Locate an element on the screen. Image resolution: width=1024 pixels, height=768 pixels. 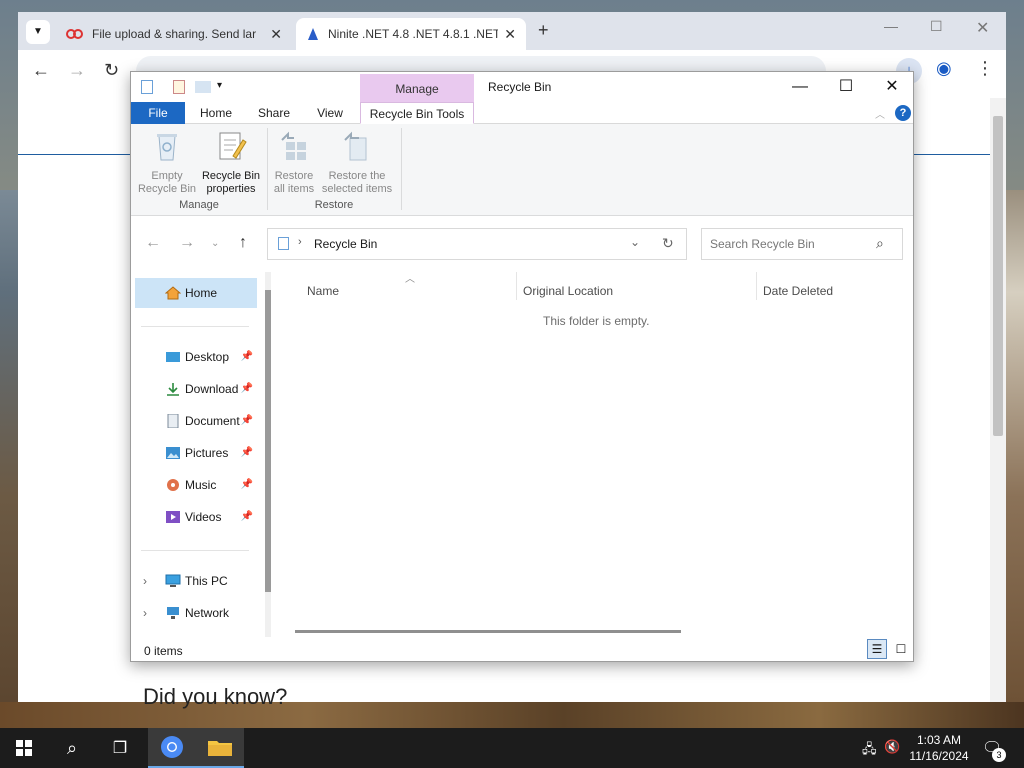
tab-share: Share is located at coordinates (274, 113).